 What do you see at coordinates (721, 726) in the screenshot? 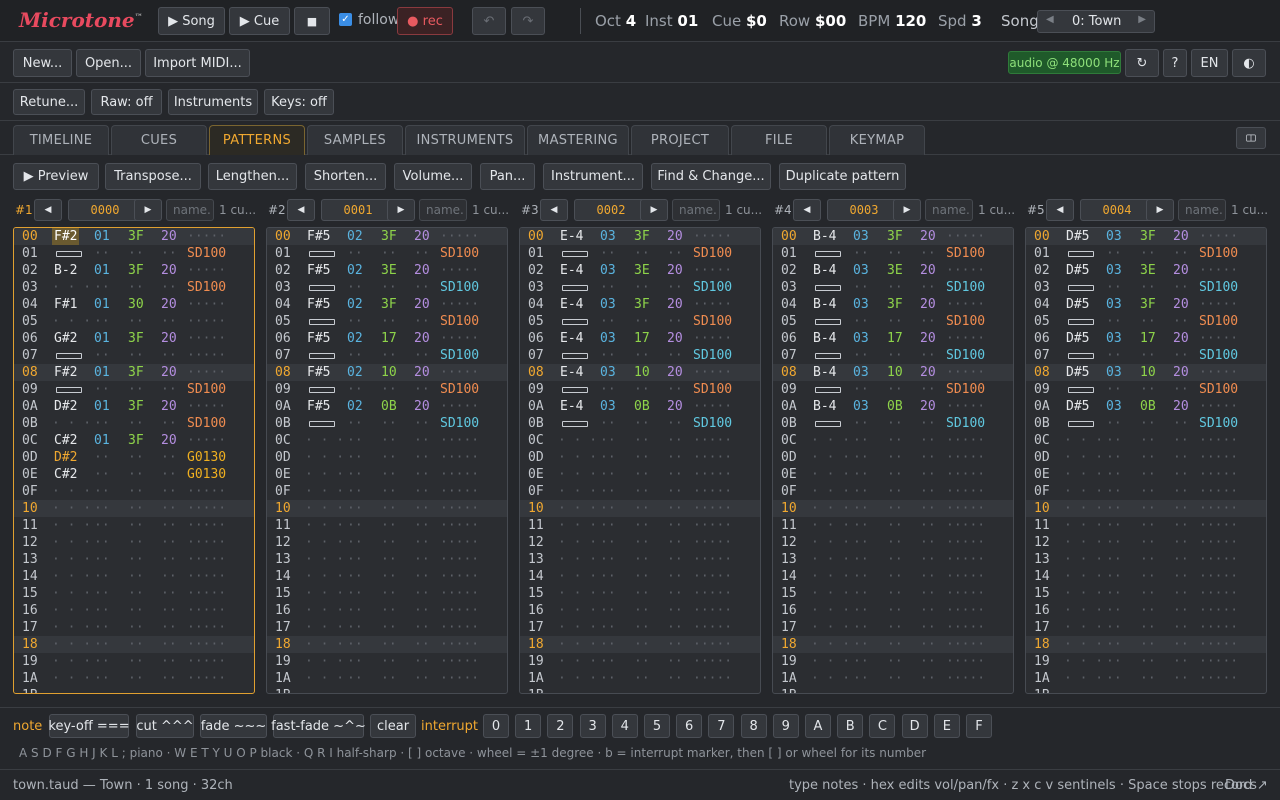
I see `interrupt-button: 7` at bounding box center [721, 726].